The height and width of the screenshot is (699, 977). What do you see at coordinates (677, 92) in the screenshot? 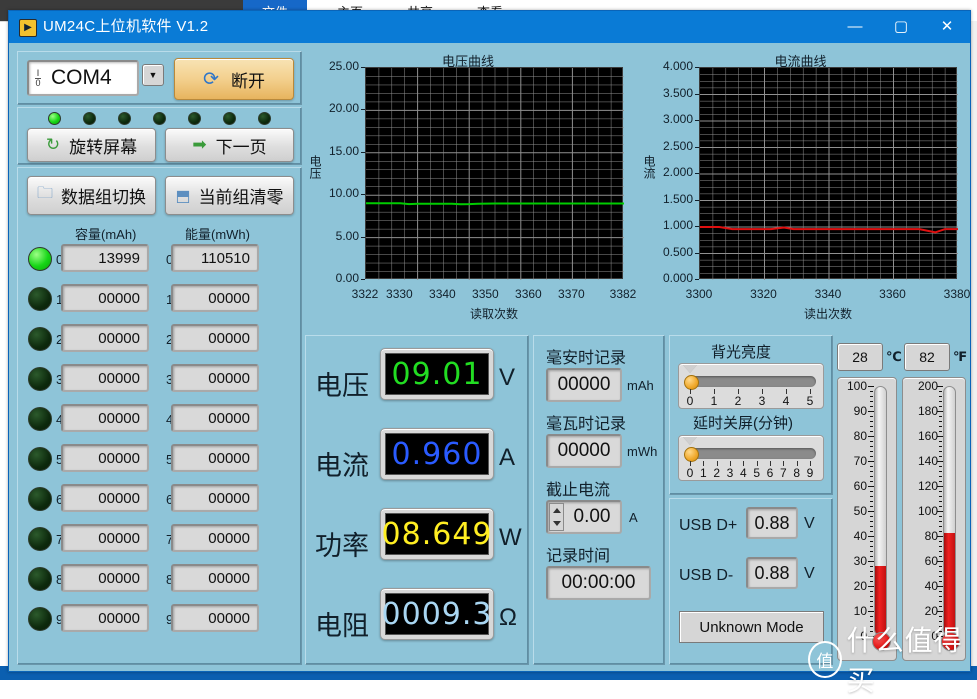
I see `chart1-ytick-1: 3.500` at bounding box center [677, 92].